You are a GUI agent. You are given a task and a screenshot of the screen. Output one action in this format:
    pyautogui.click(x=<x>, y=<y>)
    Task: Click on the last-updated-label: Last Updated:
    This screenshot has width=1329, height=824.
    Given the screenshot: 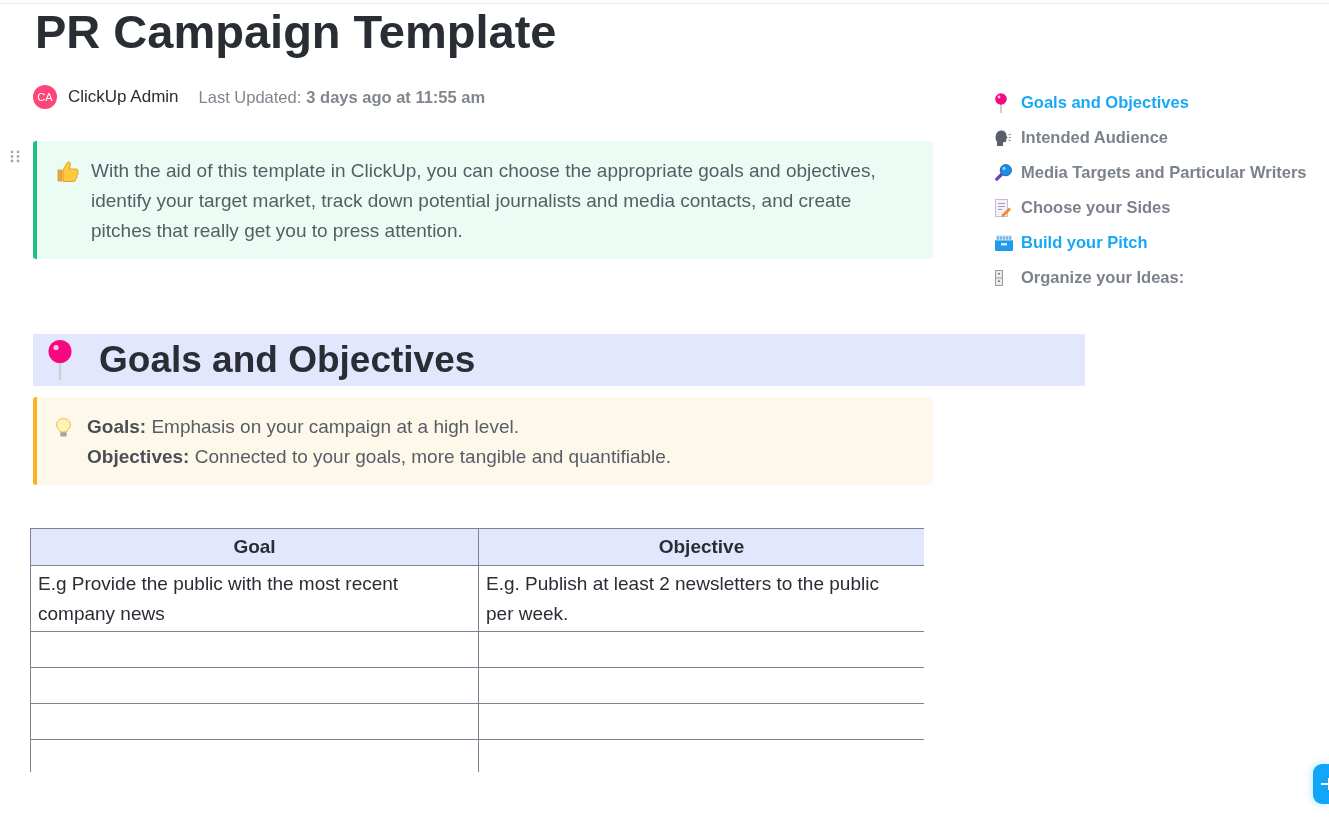 What is the action you would take?
    pyautogui.click(x=250, y=97)
    